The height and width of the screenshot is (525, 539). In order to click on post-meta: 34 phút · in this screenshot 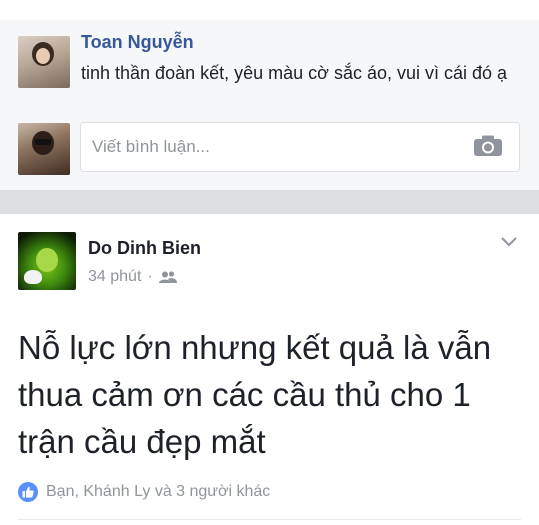, I will do `click(132, 277)`.